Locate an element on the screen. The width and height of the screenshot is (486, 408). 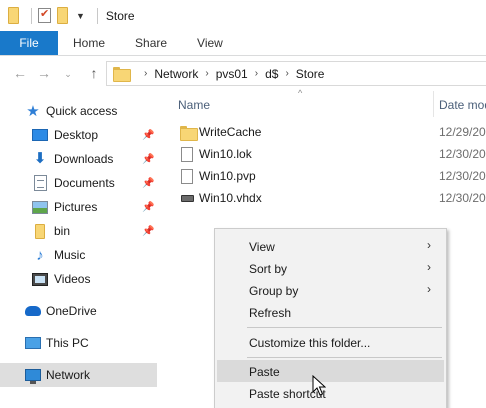
sidebar-item-documents: Documents 📌 is located at coordinates (78, 183).